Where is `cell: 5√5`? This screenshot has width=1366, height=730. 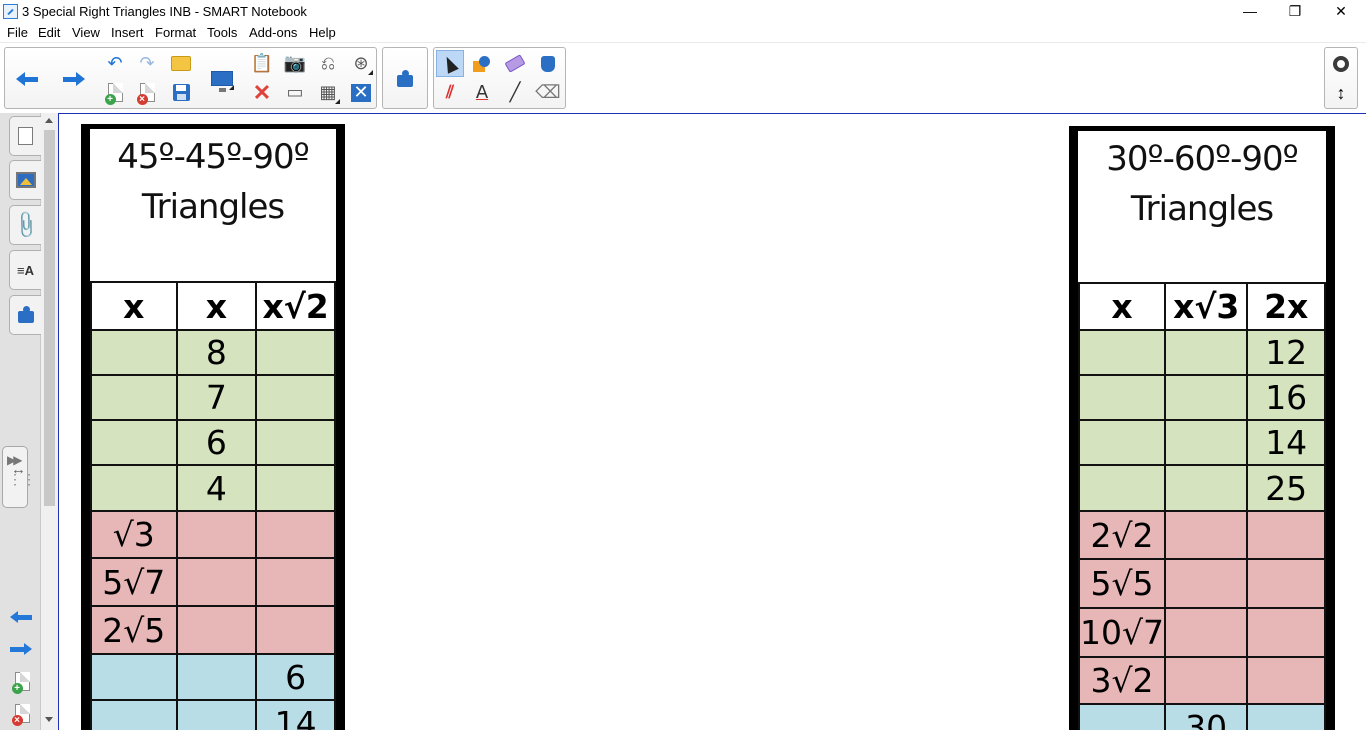 cell: 5√5 is located at coordinates (1122, 583).